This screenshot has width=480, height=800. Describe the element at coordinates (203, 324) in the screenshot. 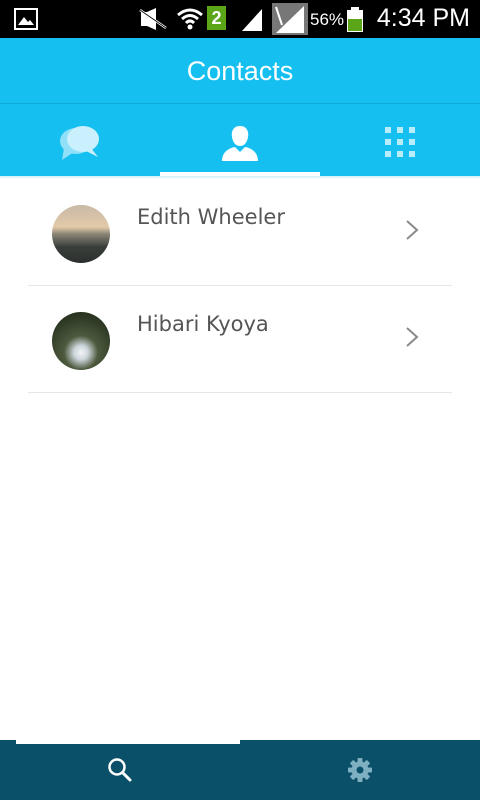

I see `contact-name: Hibari Kyoya` at that location.